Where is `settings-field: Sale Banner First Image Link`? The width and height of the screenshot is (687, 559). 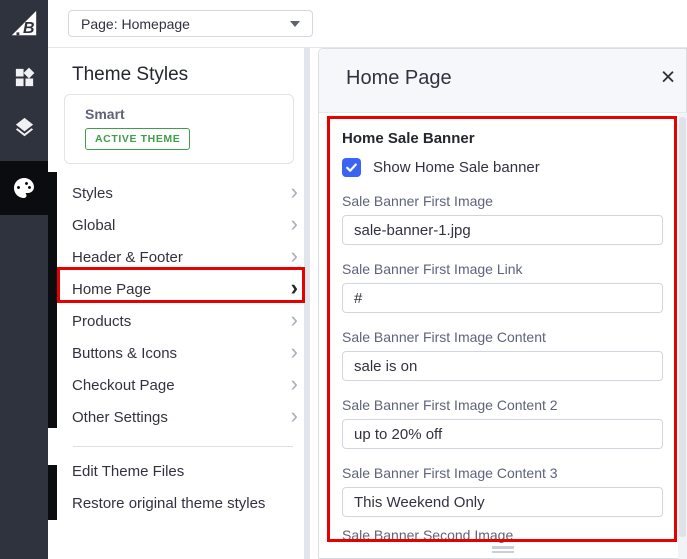
settings-field: Sale Banner First Image Link is located at coordinates (502, 287).